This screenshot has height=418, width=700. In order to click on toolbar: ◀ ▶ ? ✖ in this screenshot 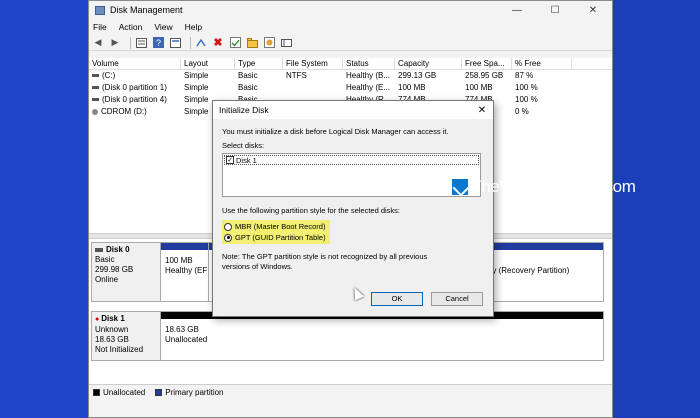, I will do `click(350, 43)`.